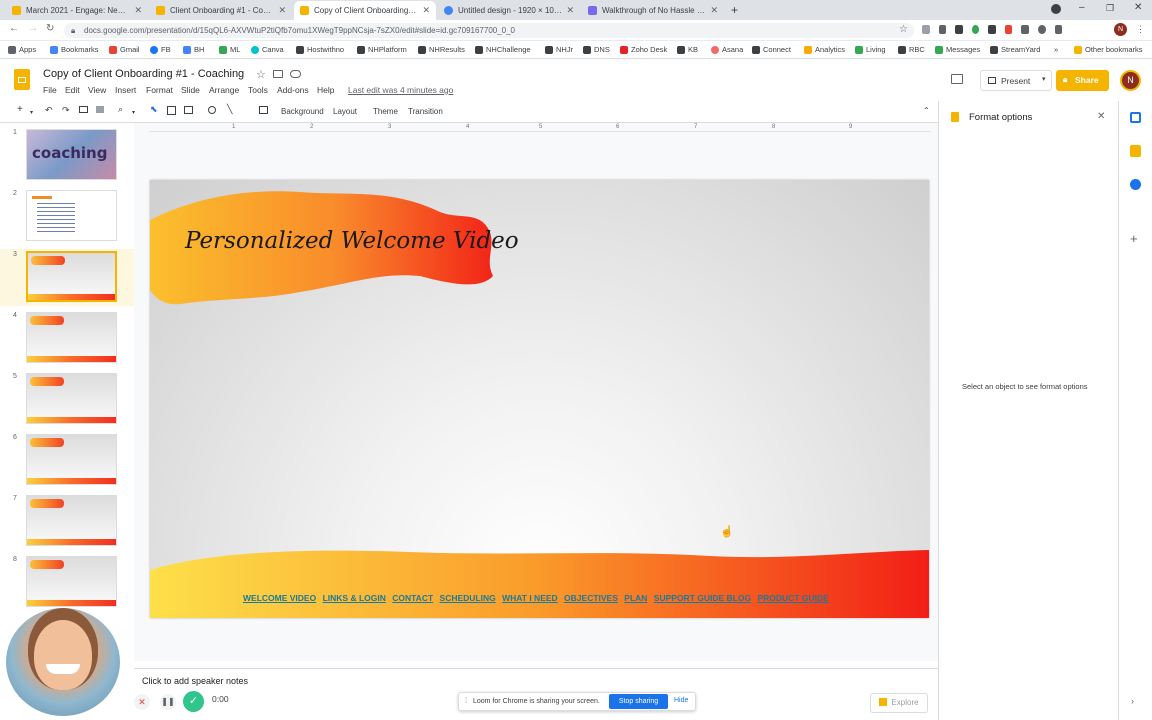 This screenshot has width=1152, height=720. What do you see at coordinates (1120, 29) in the screenshot?
I see `profile-avatar-icon: N` at bounding box center [1120, 29].